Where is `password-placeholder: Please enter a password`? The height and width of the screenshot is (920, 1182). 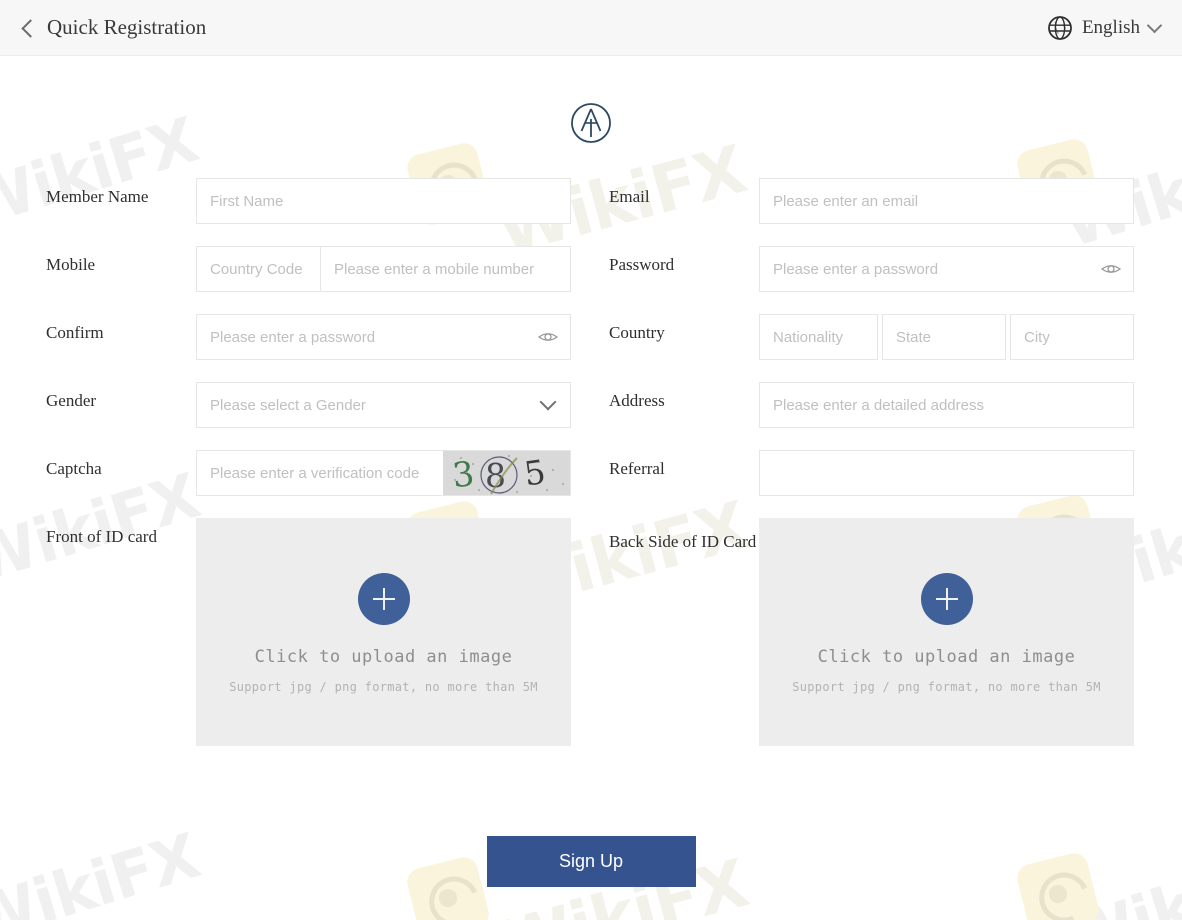
password-placeholder: Please enter a password is located at coordinates (856, 269).